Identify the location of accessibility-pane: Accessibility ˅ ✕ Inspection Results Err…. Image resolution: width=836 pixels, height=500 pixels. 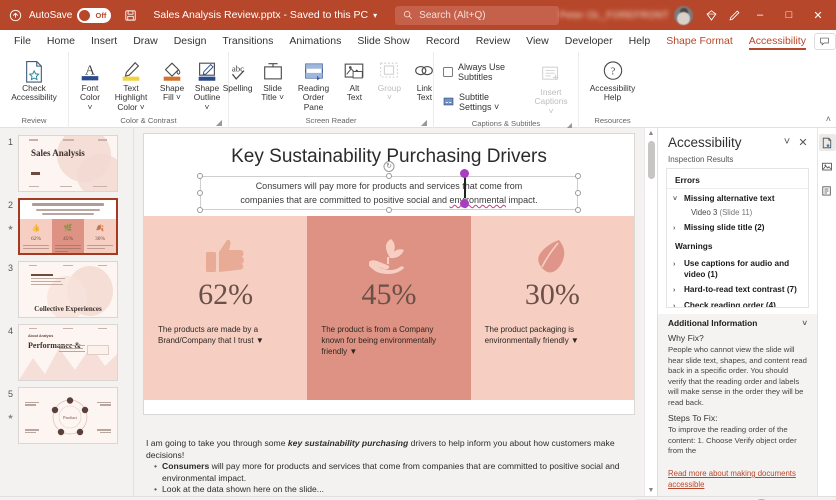
(737, 312).